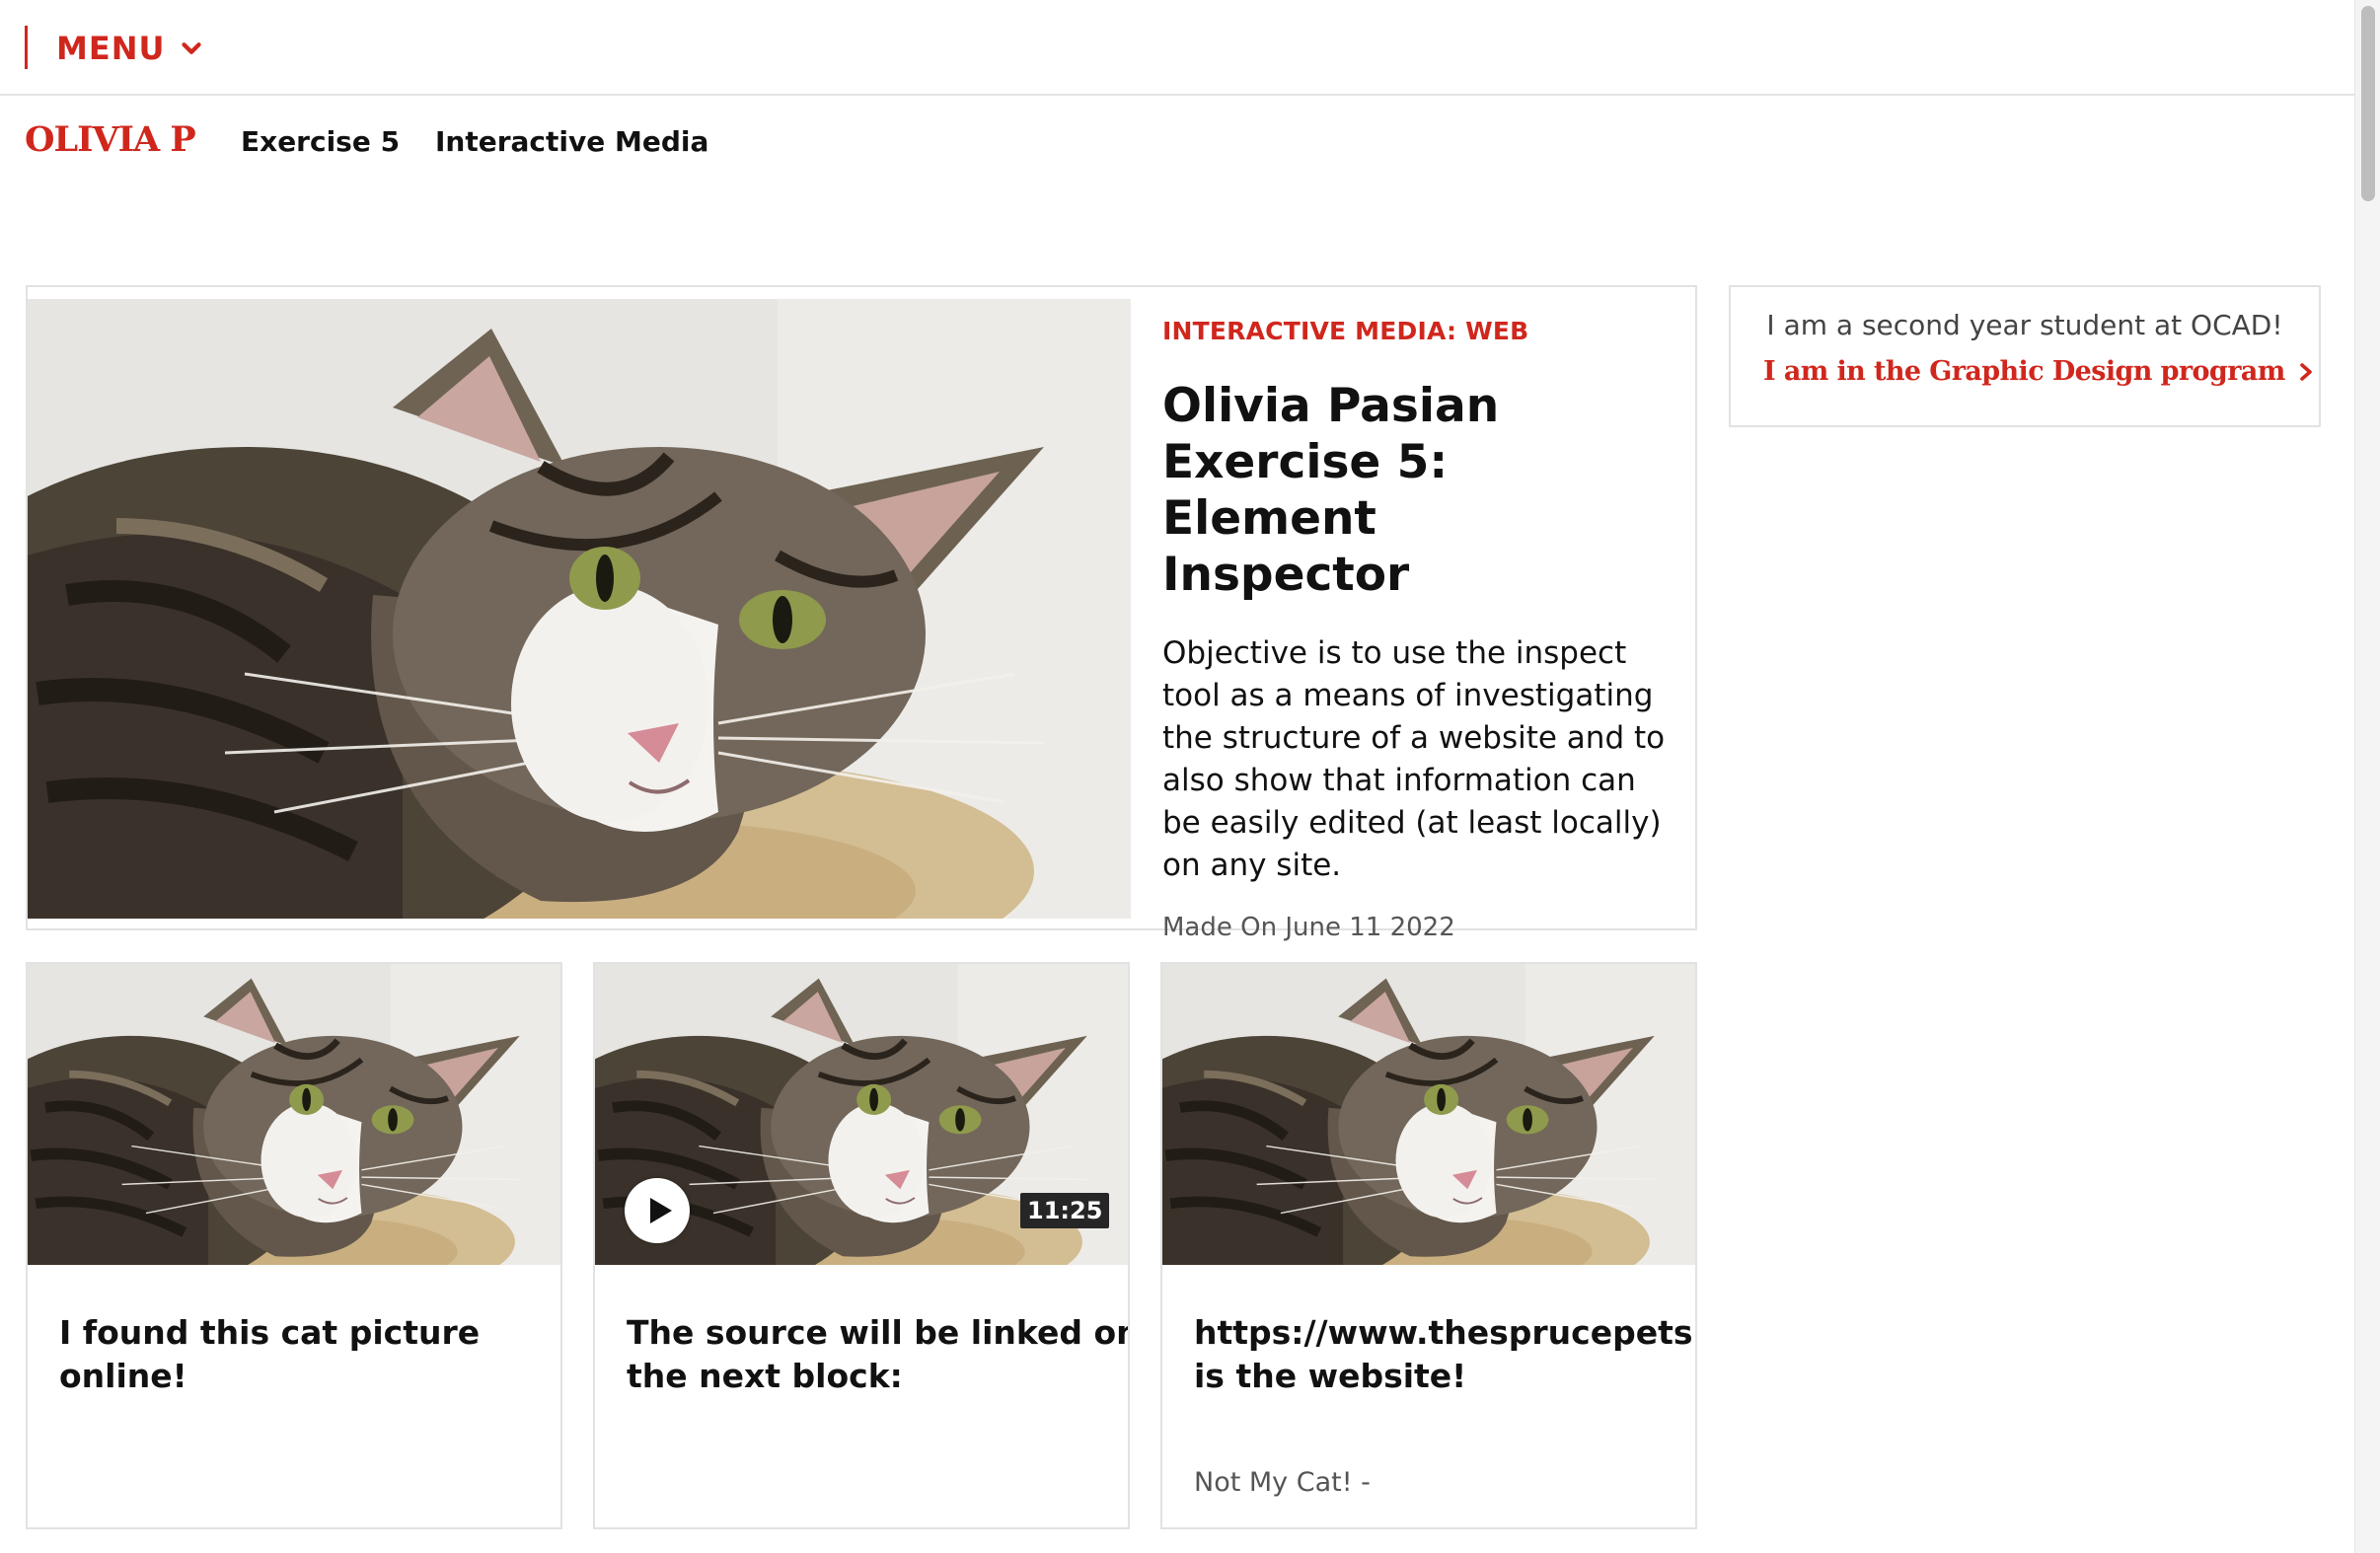 The width and height of the screenshot is (2380, 1553). Describe the element at coordinates (320, 142) in the screenshot. I see `nav-link-exercise-5: Exercise 5` at that location.